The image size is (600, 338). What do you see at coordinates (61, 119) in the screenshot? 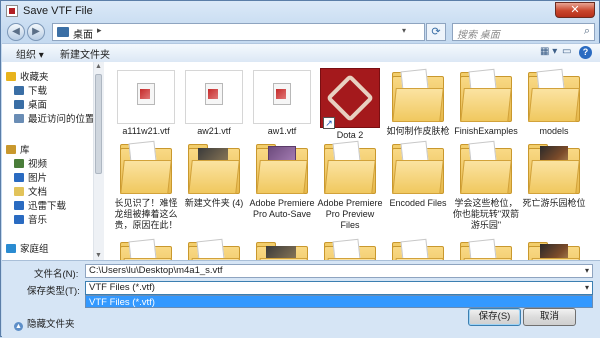
I see `sidebar-item-label: 最近访问的位置` at bounding box center [61, 119].